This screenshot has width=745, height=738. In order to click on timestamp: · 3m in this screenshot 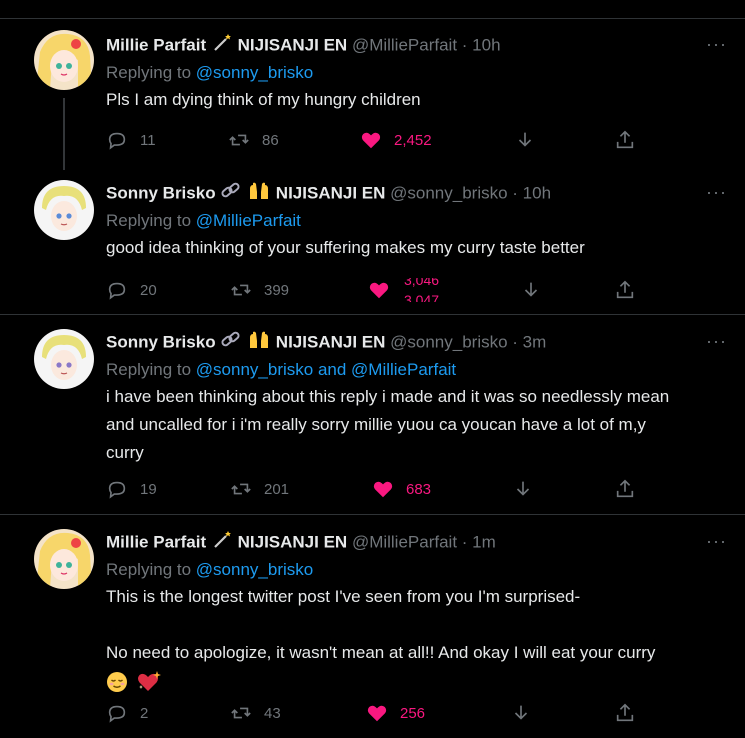, I will do `click(529, 341)`.